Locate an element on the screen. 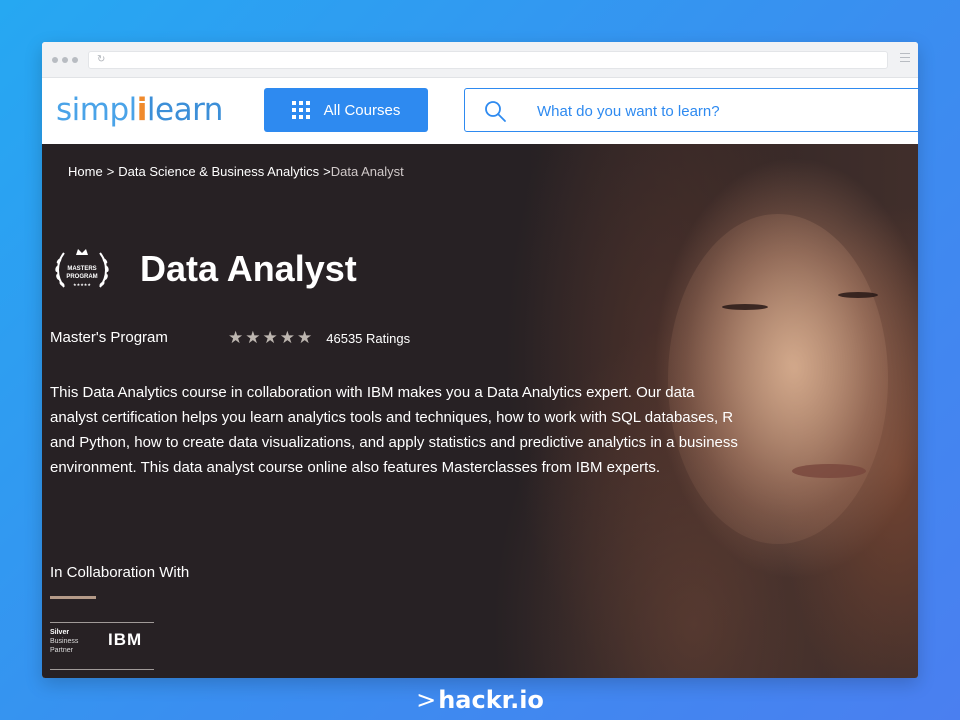  partner-line: Business is located at coordinates (64, 641).